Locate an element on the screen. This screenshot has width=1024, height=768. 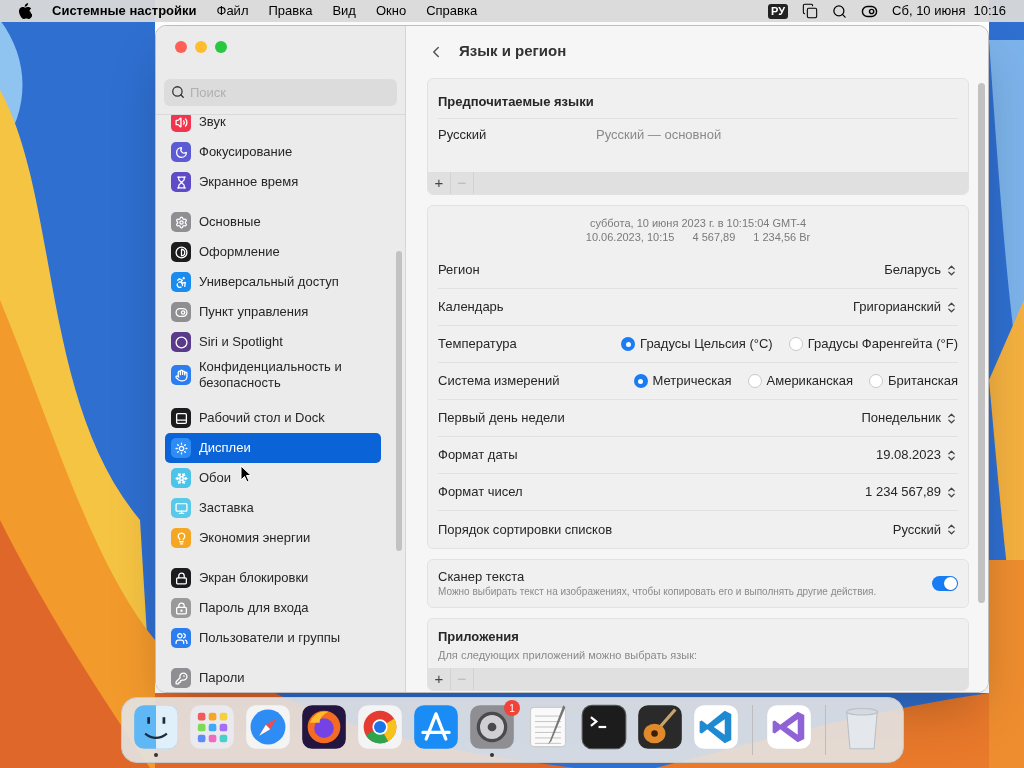
popup-button: Понедельник is located at coordinates (909, 418).